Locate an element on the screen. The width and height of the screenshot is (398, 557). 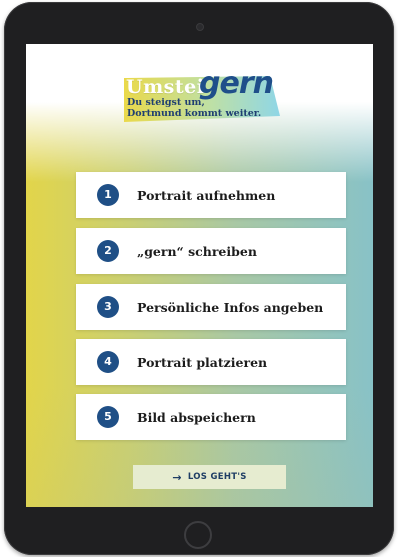
logo-tagline-line2: Dortmund kommt weiter. is located at coordinates (194, 113).